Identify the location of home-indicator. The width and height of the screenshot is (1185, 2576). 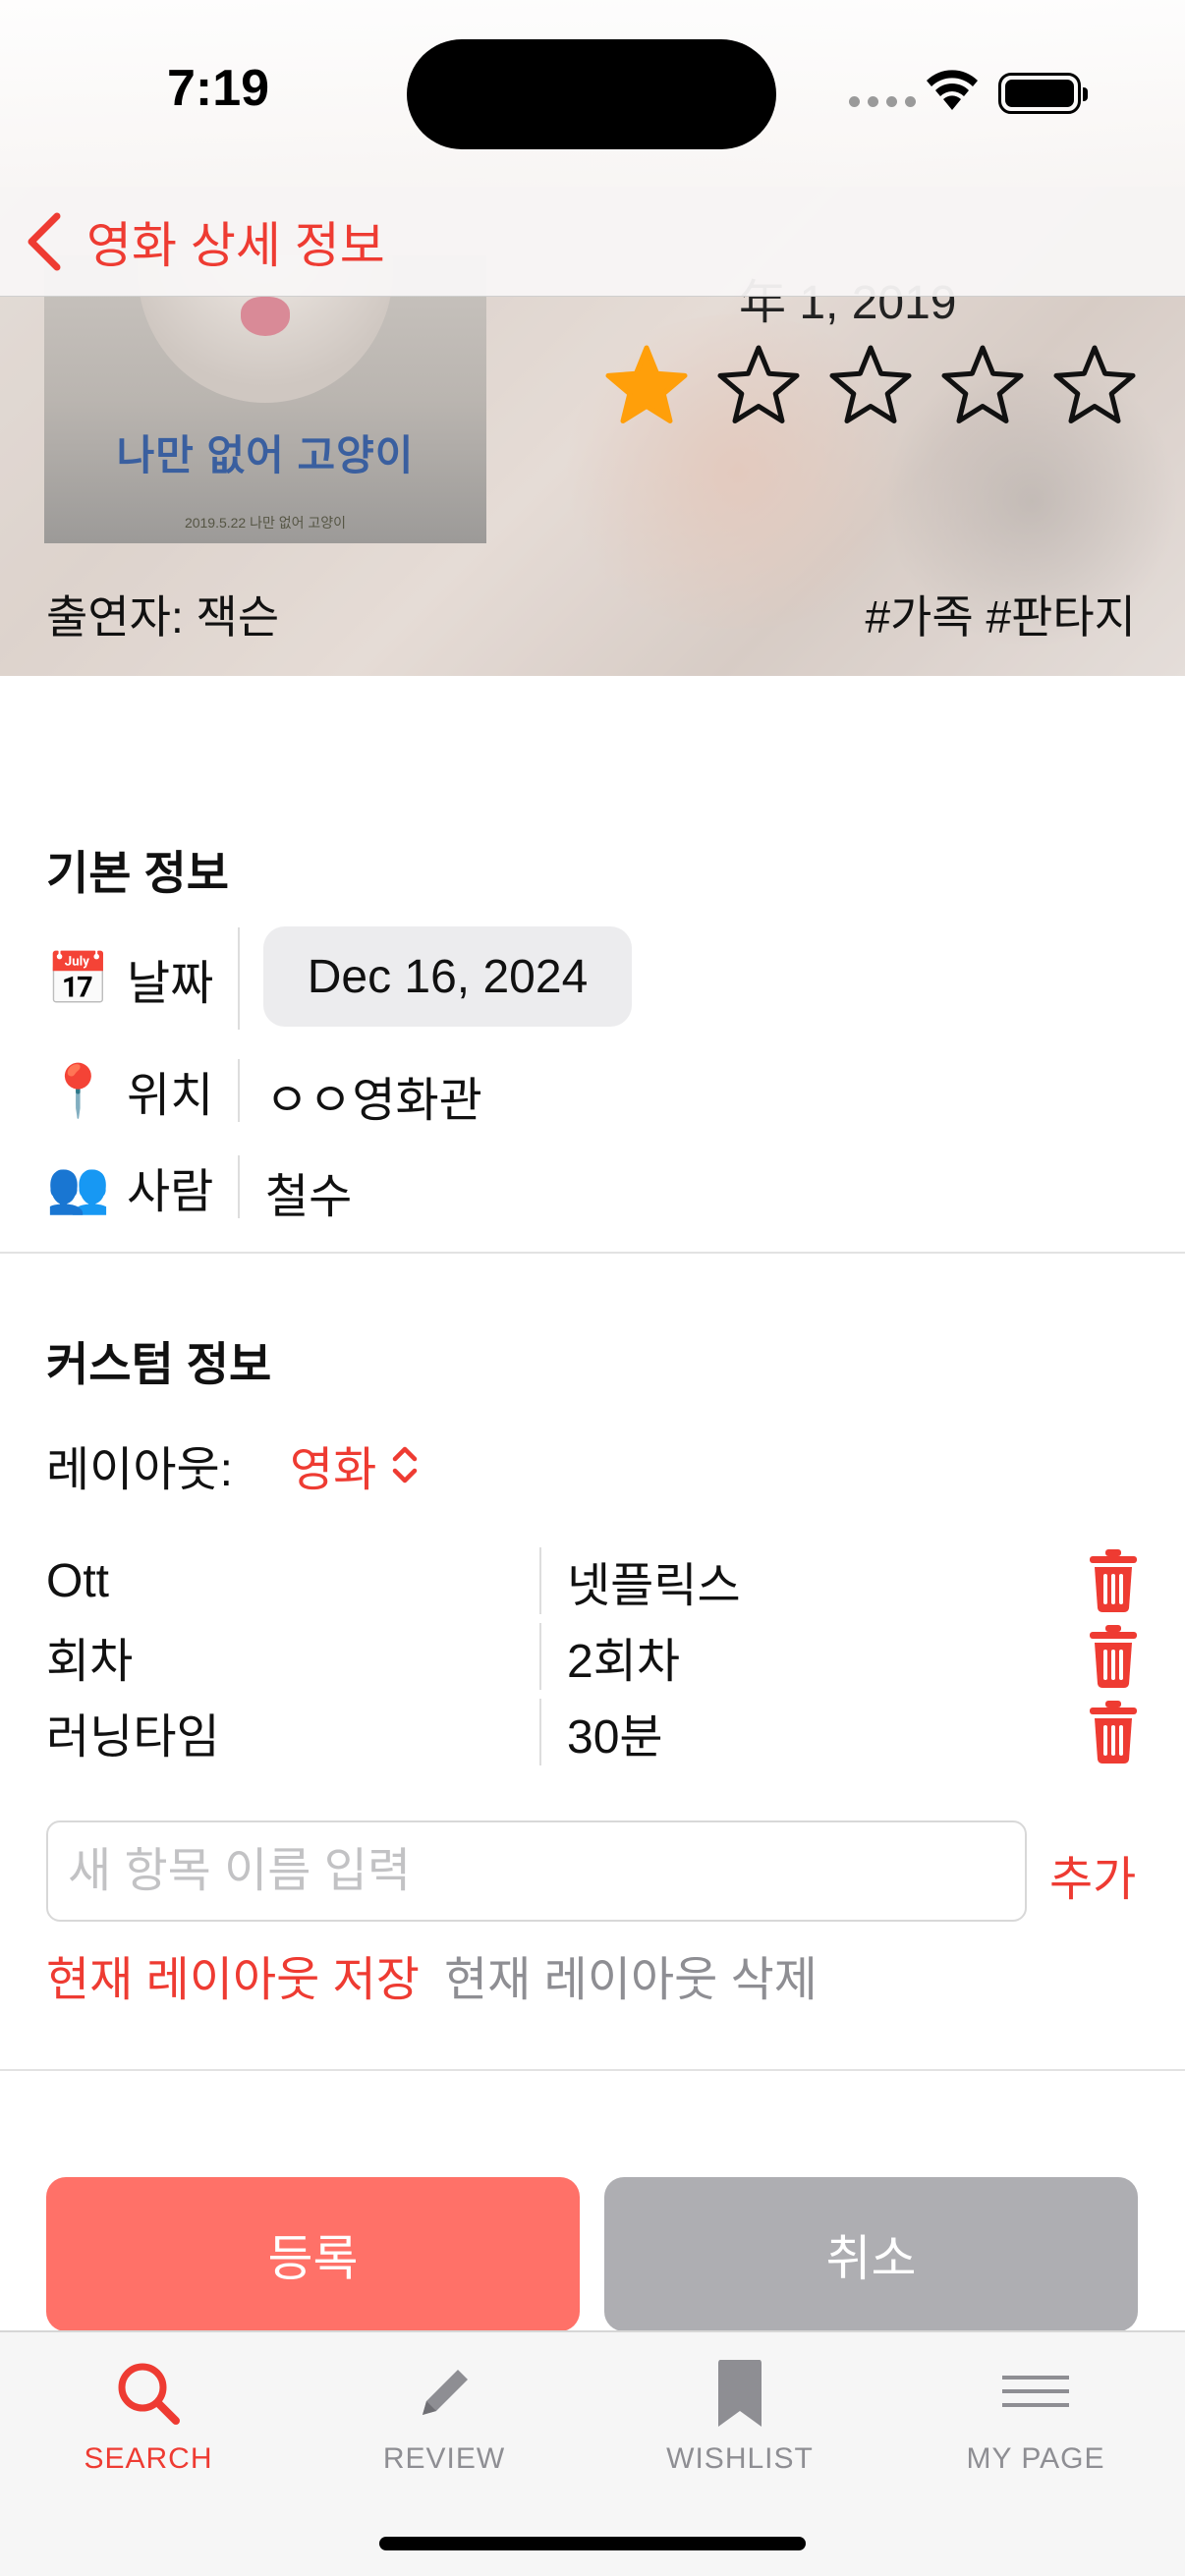
(592, 2543).